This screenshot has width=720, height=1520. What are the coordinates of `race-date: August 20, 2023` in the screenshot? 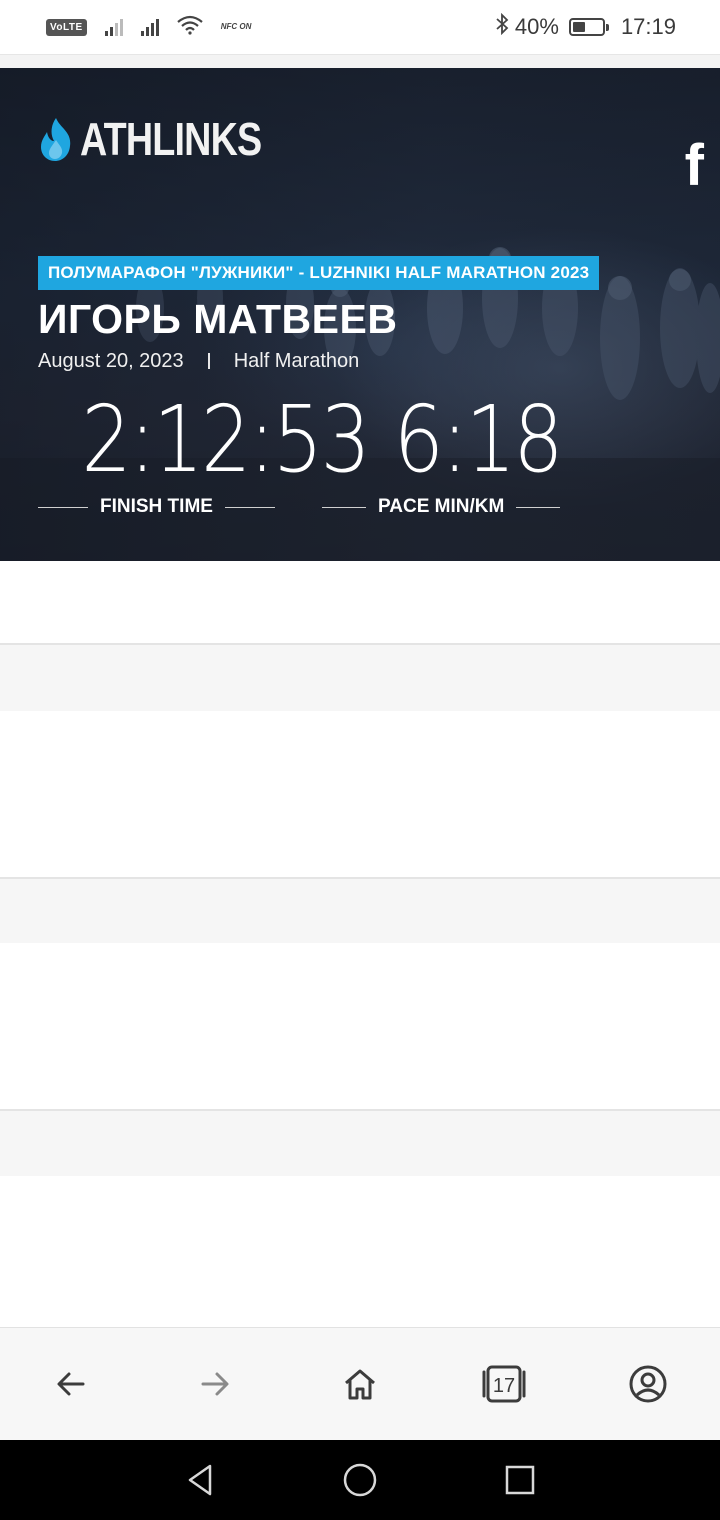 It's located at (111, 361).